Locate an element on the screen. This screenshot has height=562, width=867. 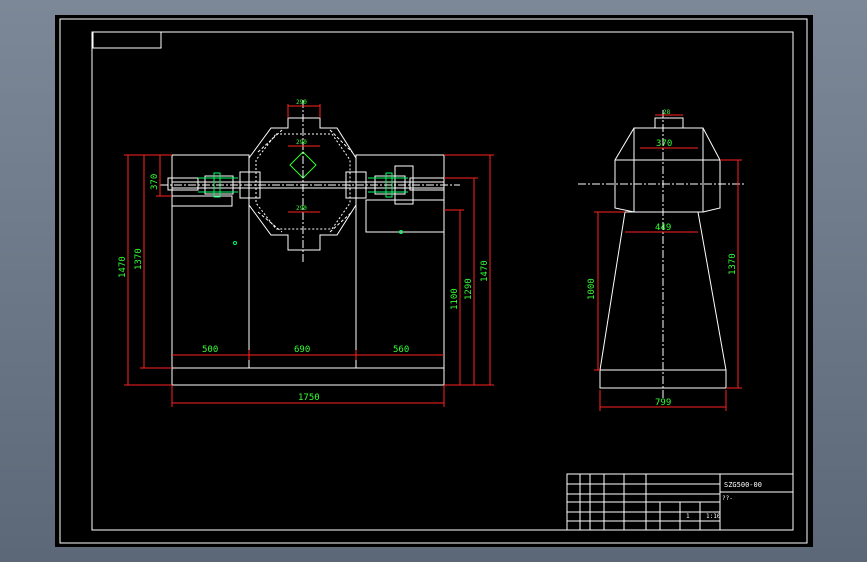
drawing-sub-label: ??- is located at coordinates (727, 498).